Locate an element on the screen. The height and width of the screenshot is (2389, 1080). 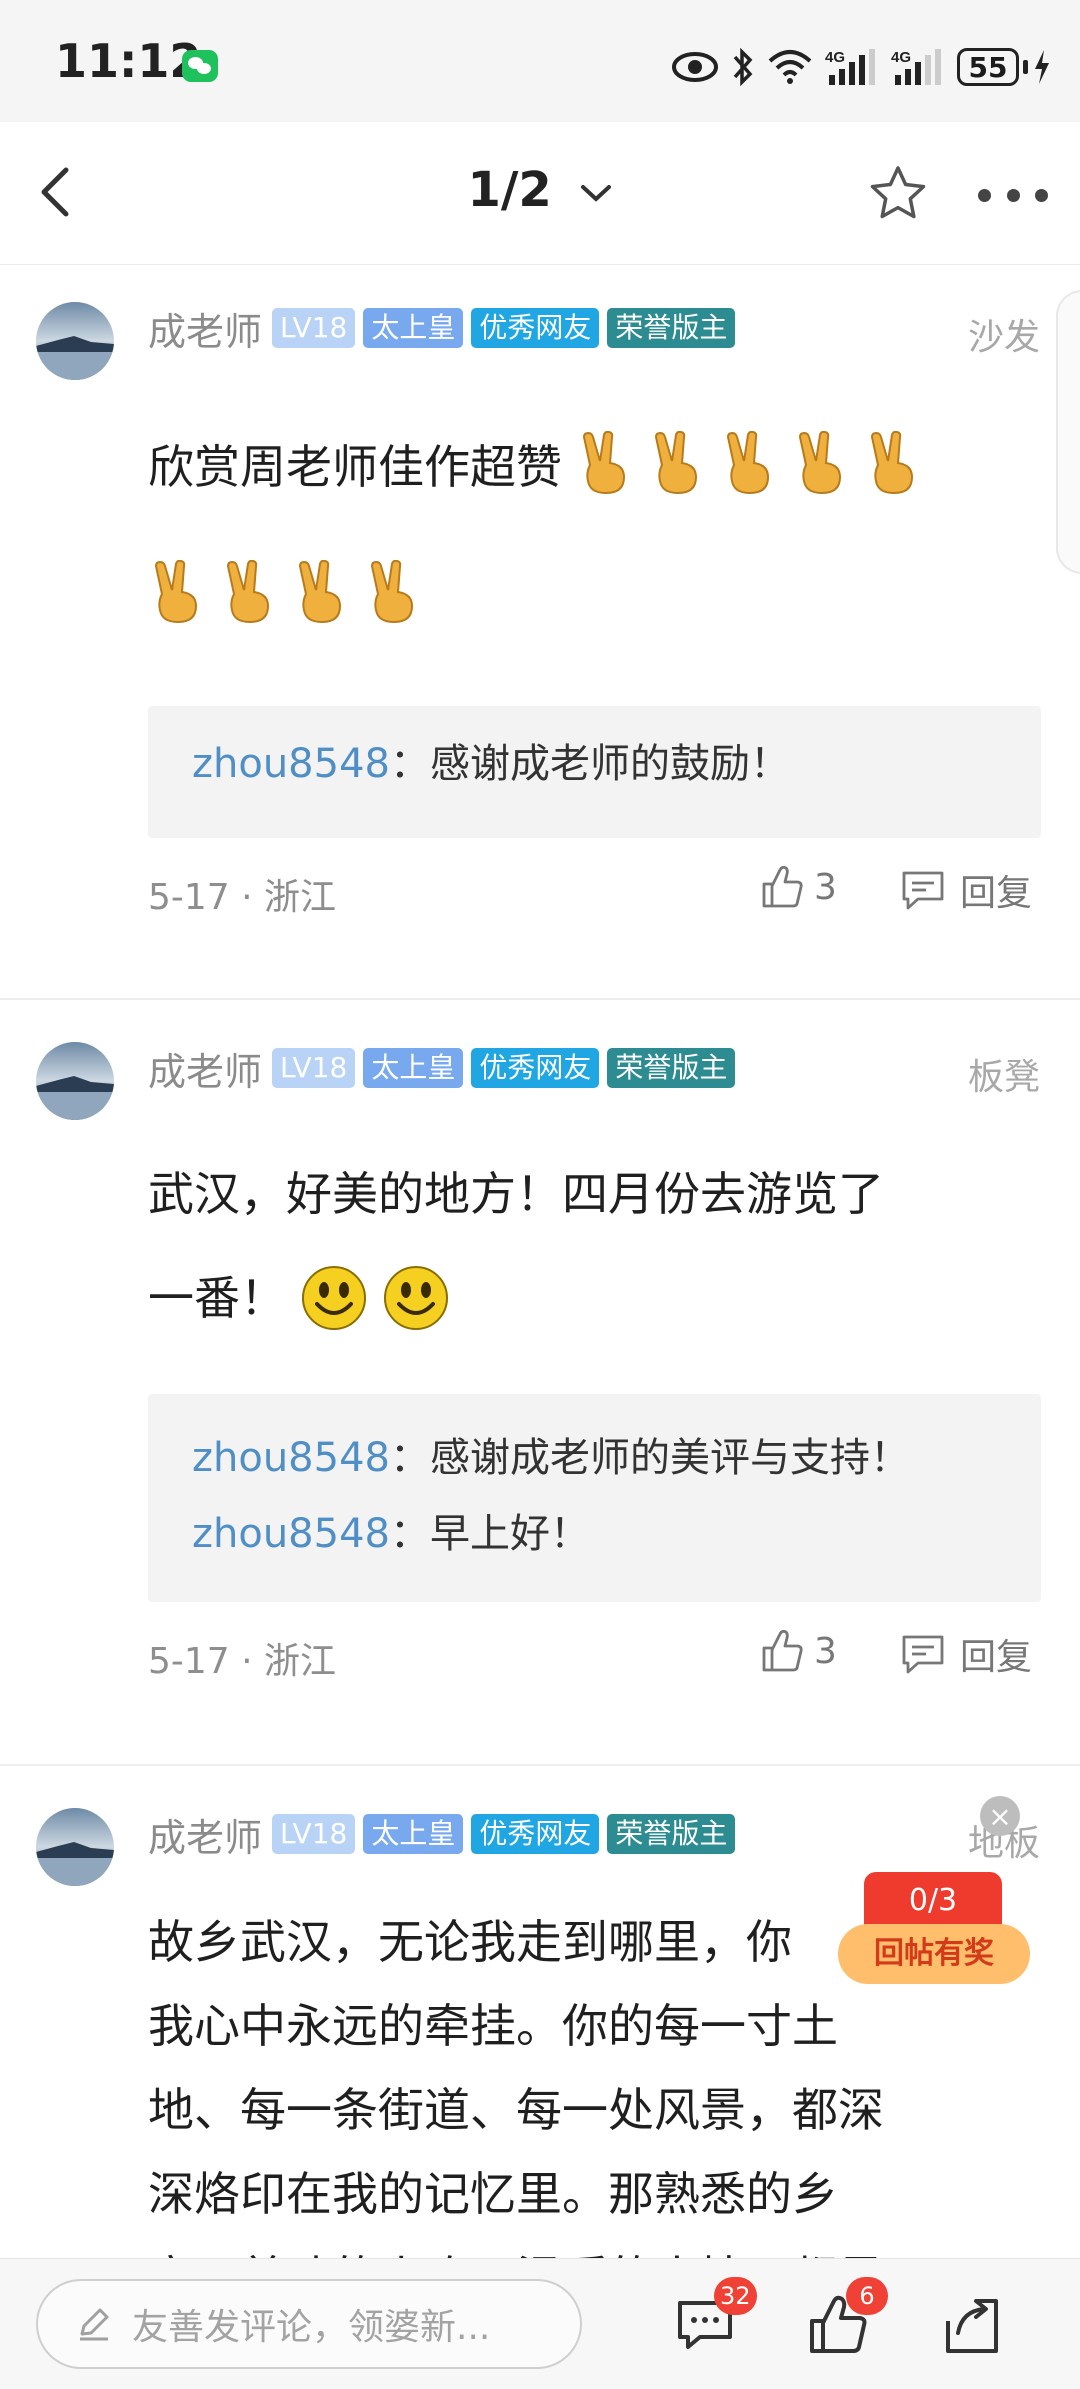
status-bar: 11:12 4G 4G 55 is located at coordinates (540, 61).